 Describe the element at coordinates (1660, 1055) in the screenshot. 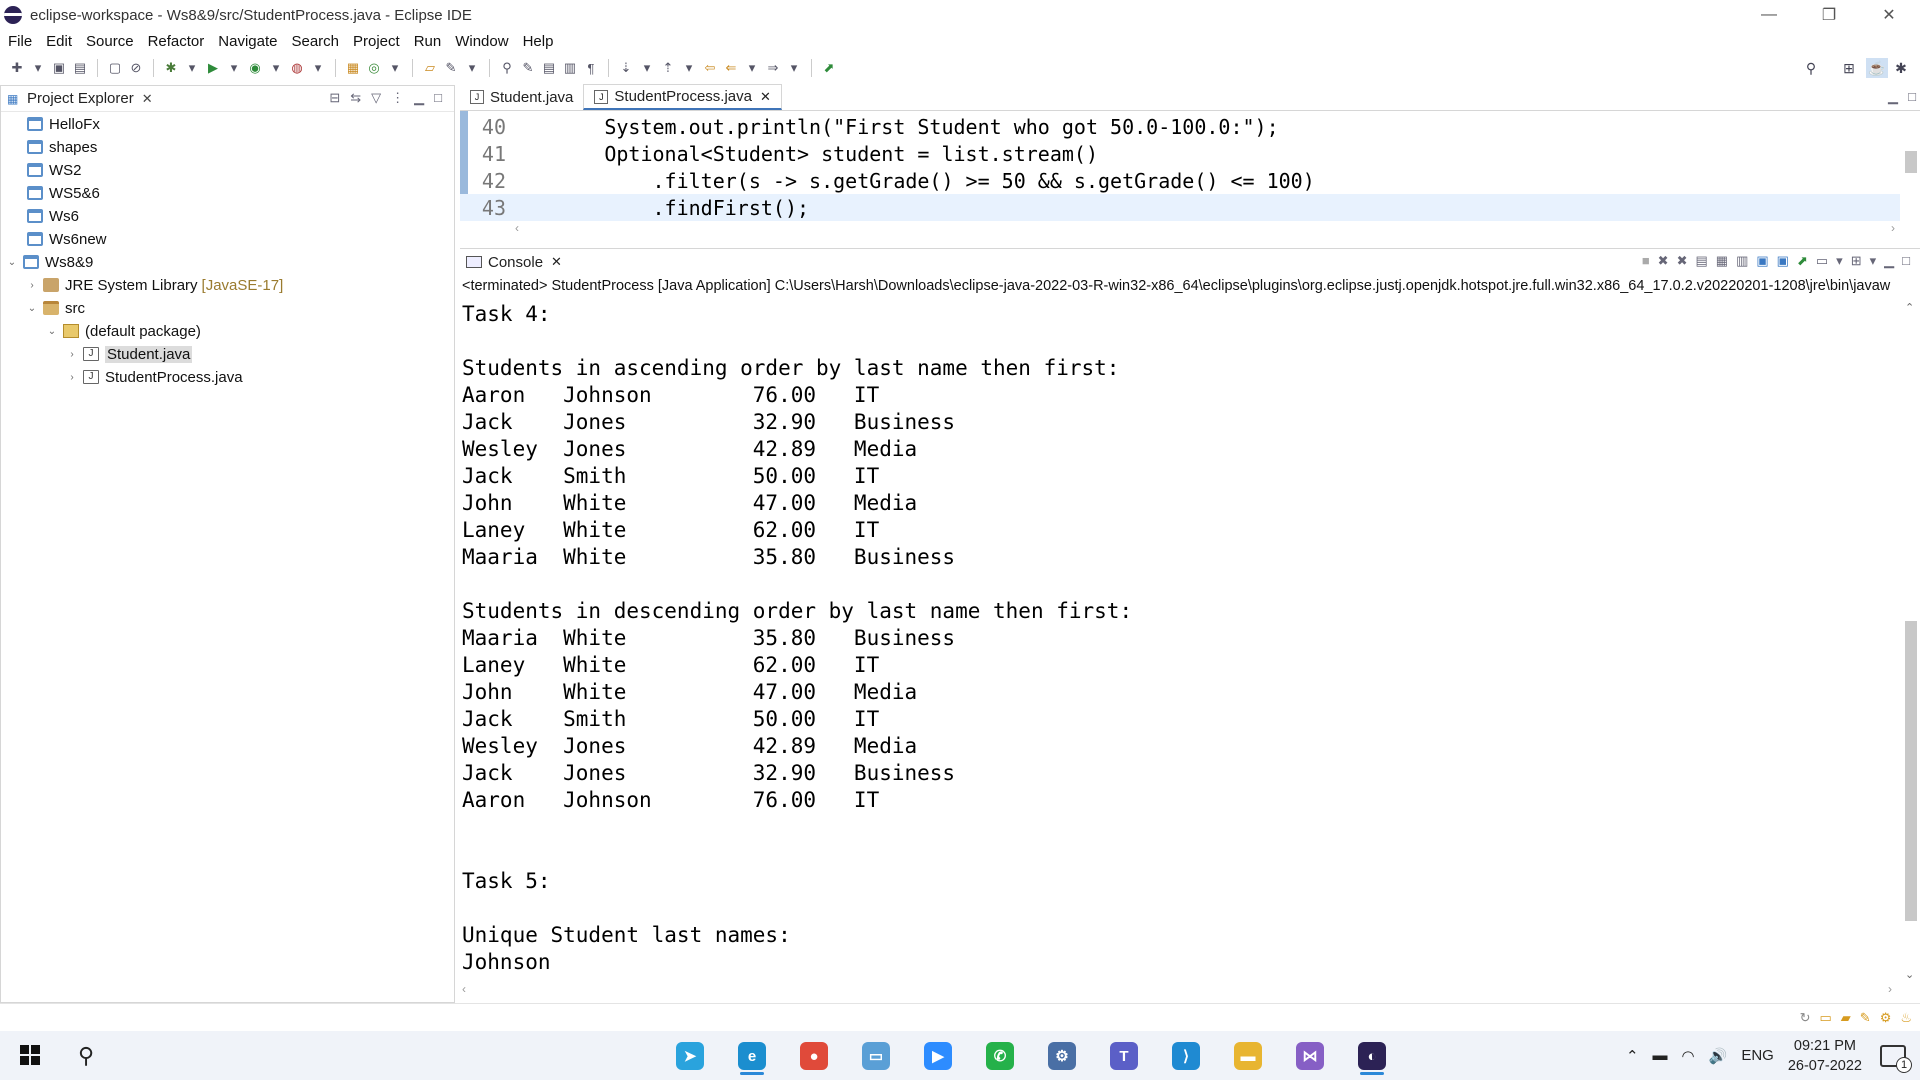

I see `battery-icon: ▬` at that location.